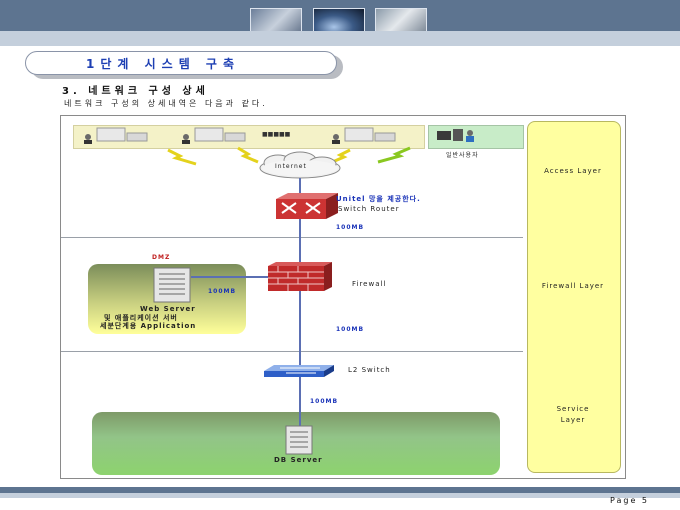 The height and width of the screenshot is (510, 680). What do you see at coordinates (161, 257) in the screenshot?
I see `dmz-label: DMZ` at bounding box center [161, 257].